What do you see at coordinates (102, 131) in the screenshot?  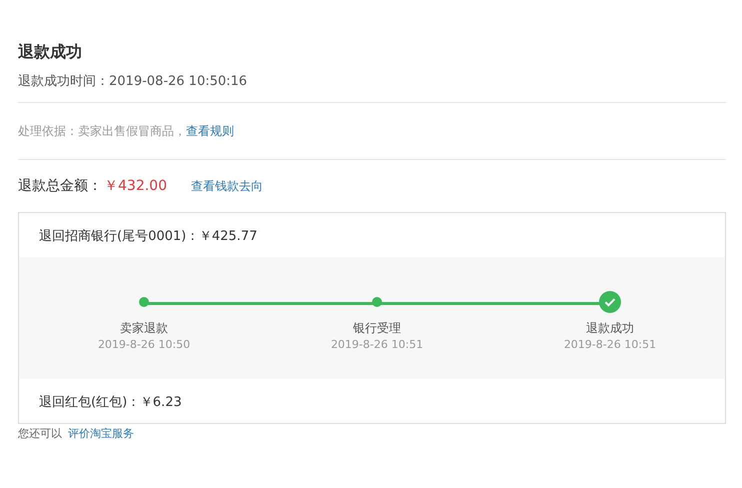 I see `basis-text: 处理依据：卖家出售假冒商品，` at bounding box center [102, 131].